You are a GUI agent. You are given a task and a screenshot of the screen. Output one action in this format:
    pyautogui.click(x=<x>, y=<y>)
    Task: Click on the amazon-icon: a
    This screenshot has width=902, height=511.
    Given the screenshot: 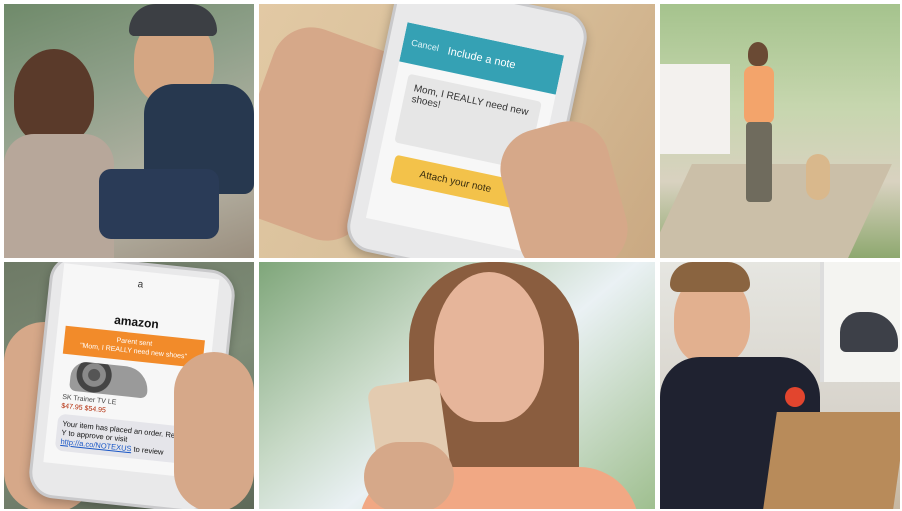 What is the action you would take?
    pyautogui.click(x=140, y=285)
    